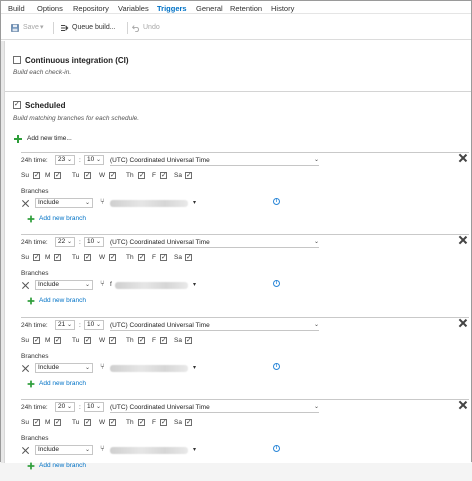 The image size is (472, 481). I want to click on ci-checkbox, so click(17, 60).